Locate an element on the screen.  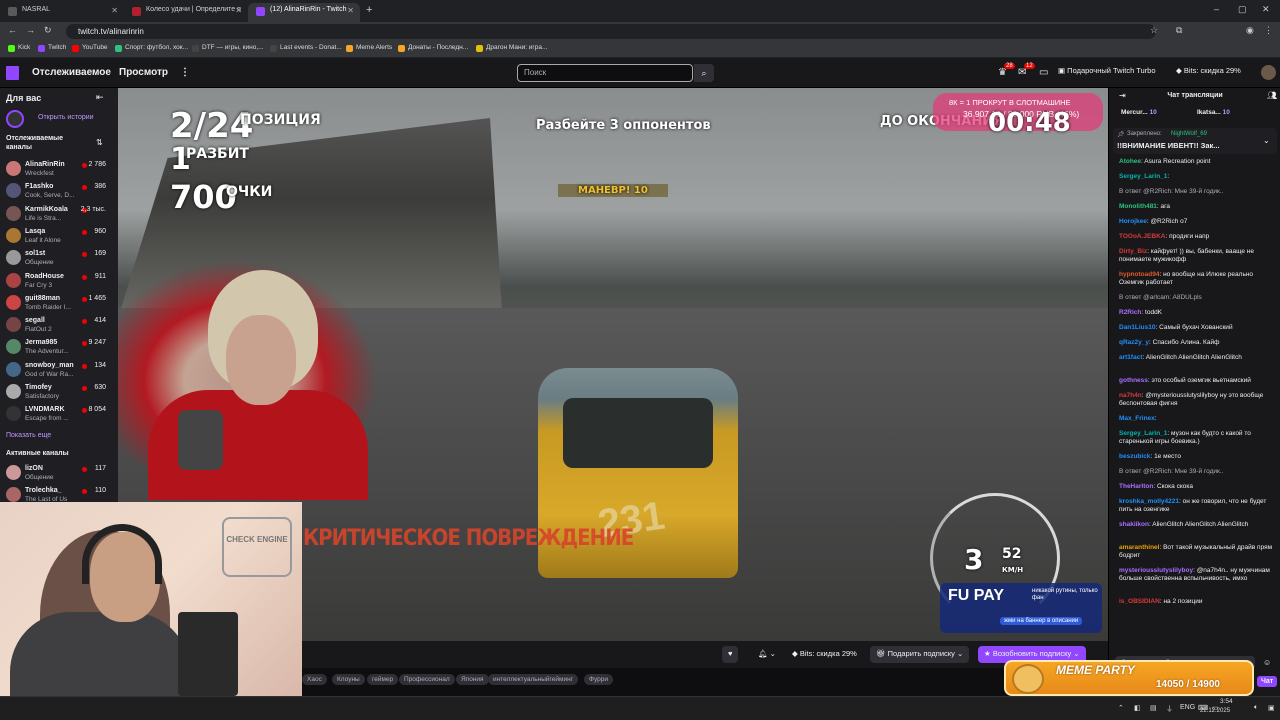
sidebar-channel-item: guit88man Tomb Raider I... 1 465 is located at coordinates (59, 303).